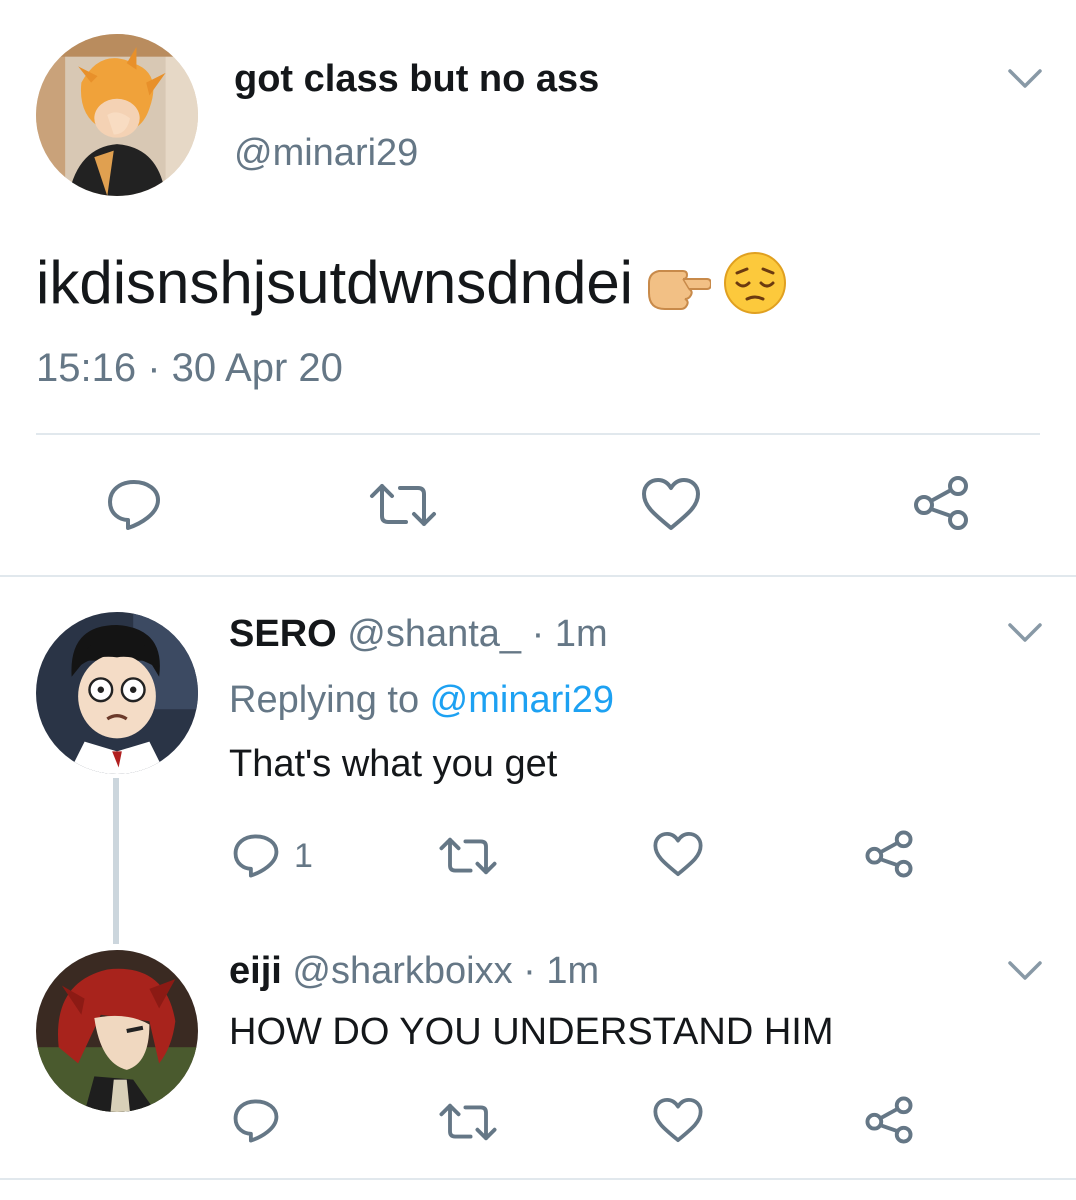  What do you see at coordinates (677, 283) in the screenshot?
I see `pointing-hand-icon` at bounding box center [677, 283].